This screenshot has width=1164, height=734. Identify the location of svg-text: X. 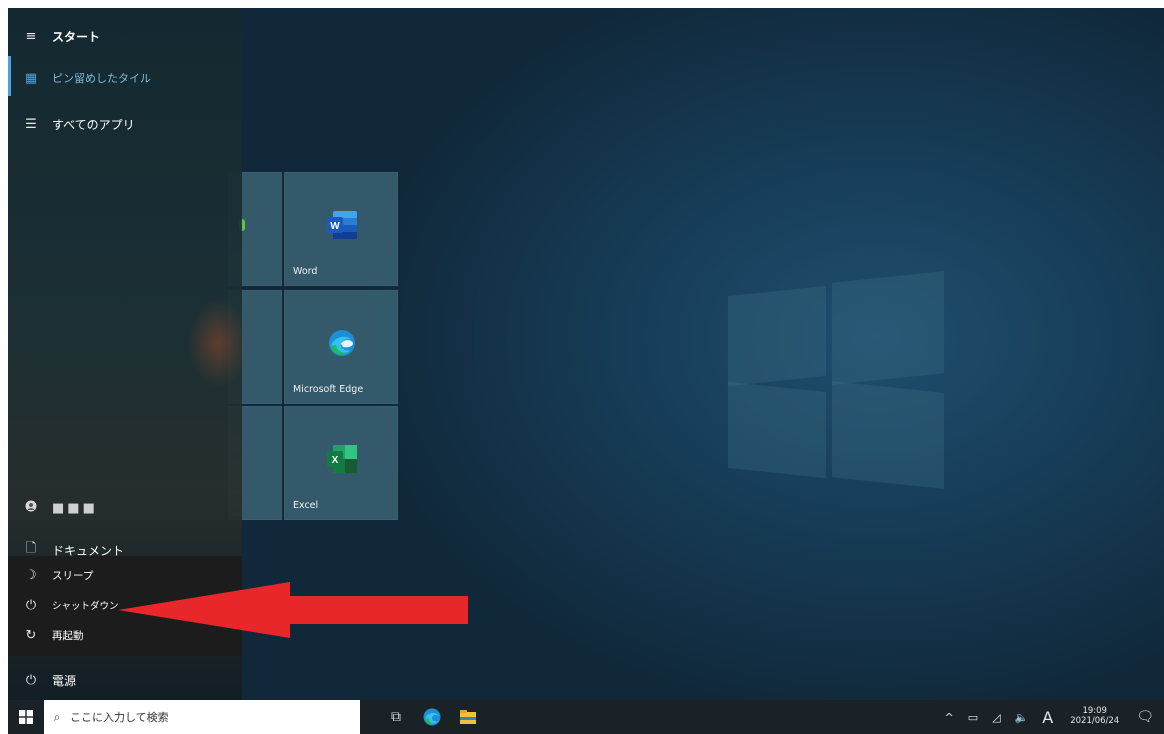
(335, 460).